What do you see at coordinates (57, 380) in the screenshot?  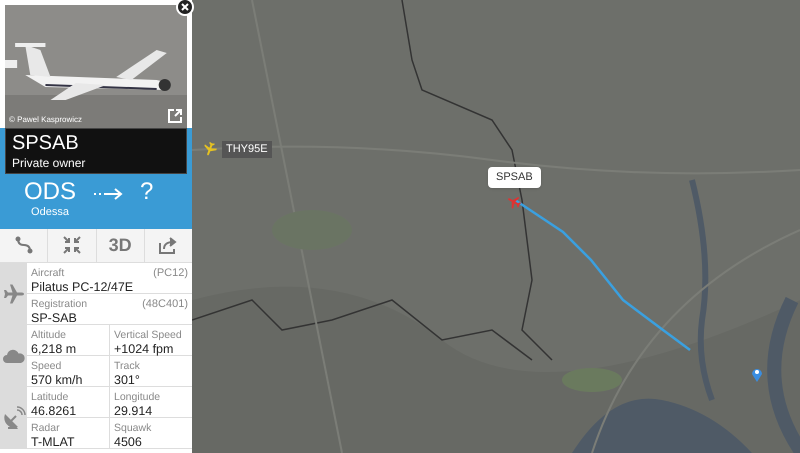 I see `field-value: 570 km/h` at bounding box center [57, 380].